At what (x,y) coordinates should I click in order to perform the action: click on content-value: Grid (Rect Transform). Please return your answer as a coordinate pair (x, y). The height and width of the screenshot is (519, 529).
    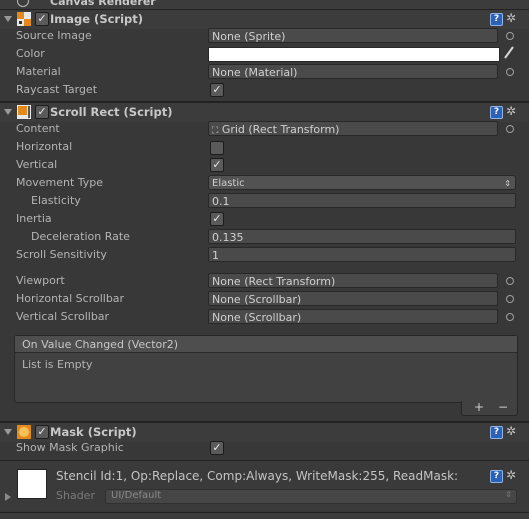
    Looking at the image, I should click on (280, 129).